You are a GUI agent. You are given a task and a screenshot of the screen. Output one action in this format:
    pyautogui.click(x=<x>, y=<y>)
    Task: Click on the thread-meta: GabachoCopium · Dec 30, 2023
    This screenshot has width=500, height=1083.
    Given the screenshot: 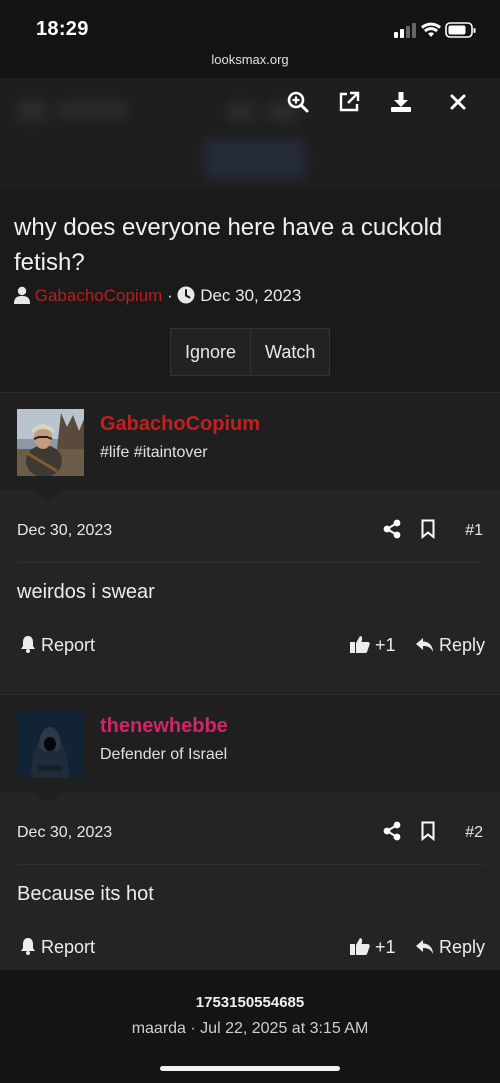 What is the action you would take?
    pyautogui.click(x=157, y=297)
    